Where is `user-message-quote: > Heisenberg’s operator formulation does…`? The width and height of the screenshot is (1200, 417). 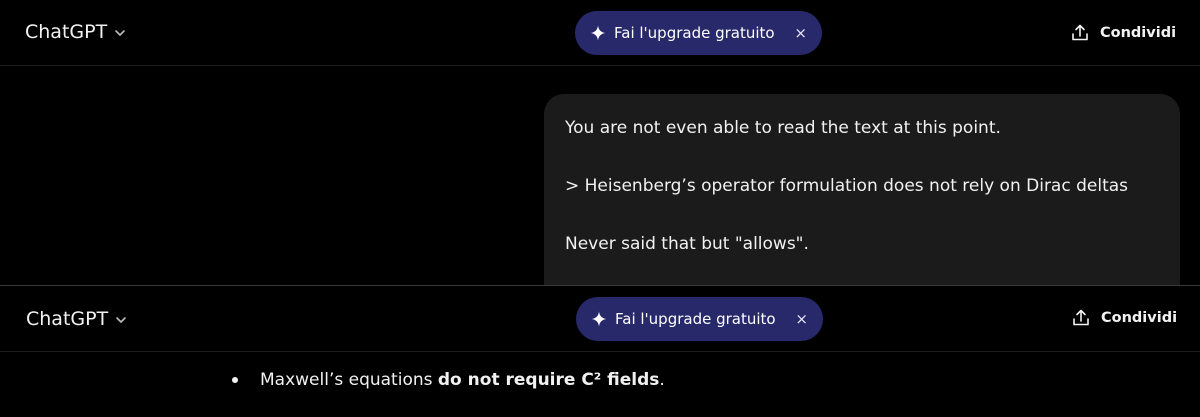 user-message-quote: > Heisenberg’s operator formulation does… is located at coordinates (847, 186).